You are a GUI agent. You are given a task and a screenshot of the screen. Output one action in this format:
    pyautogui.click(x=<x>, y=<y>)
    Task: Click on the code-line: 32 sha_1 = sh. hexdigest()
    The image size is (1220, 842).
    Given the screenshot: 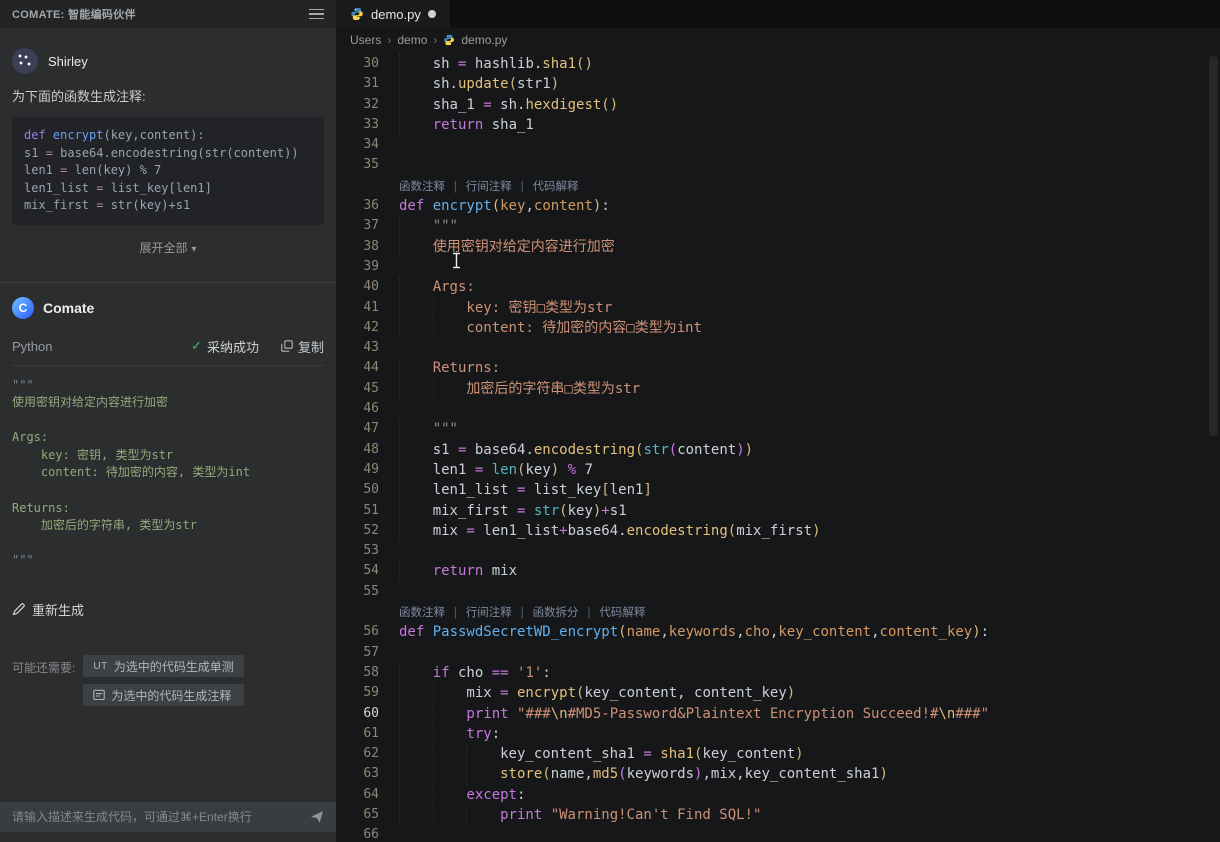 What is the action you would take?
    pyautogui.click(x=778, y=104)
    